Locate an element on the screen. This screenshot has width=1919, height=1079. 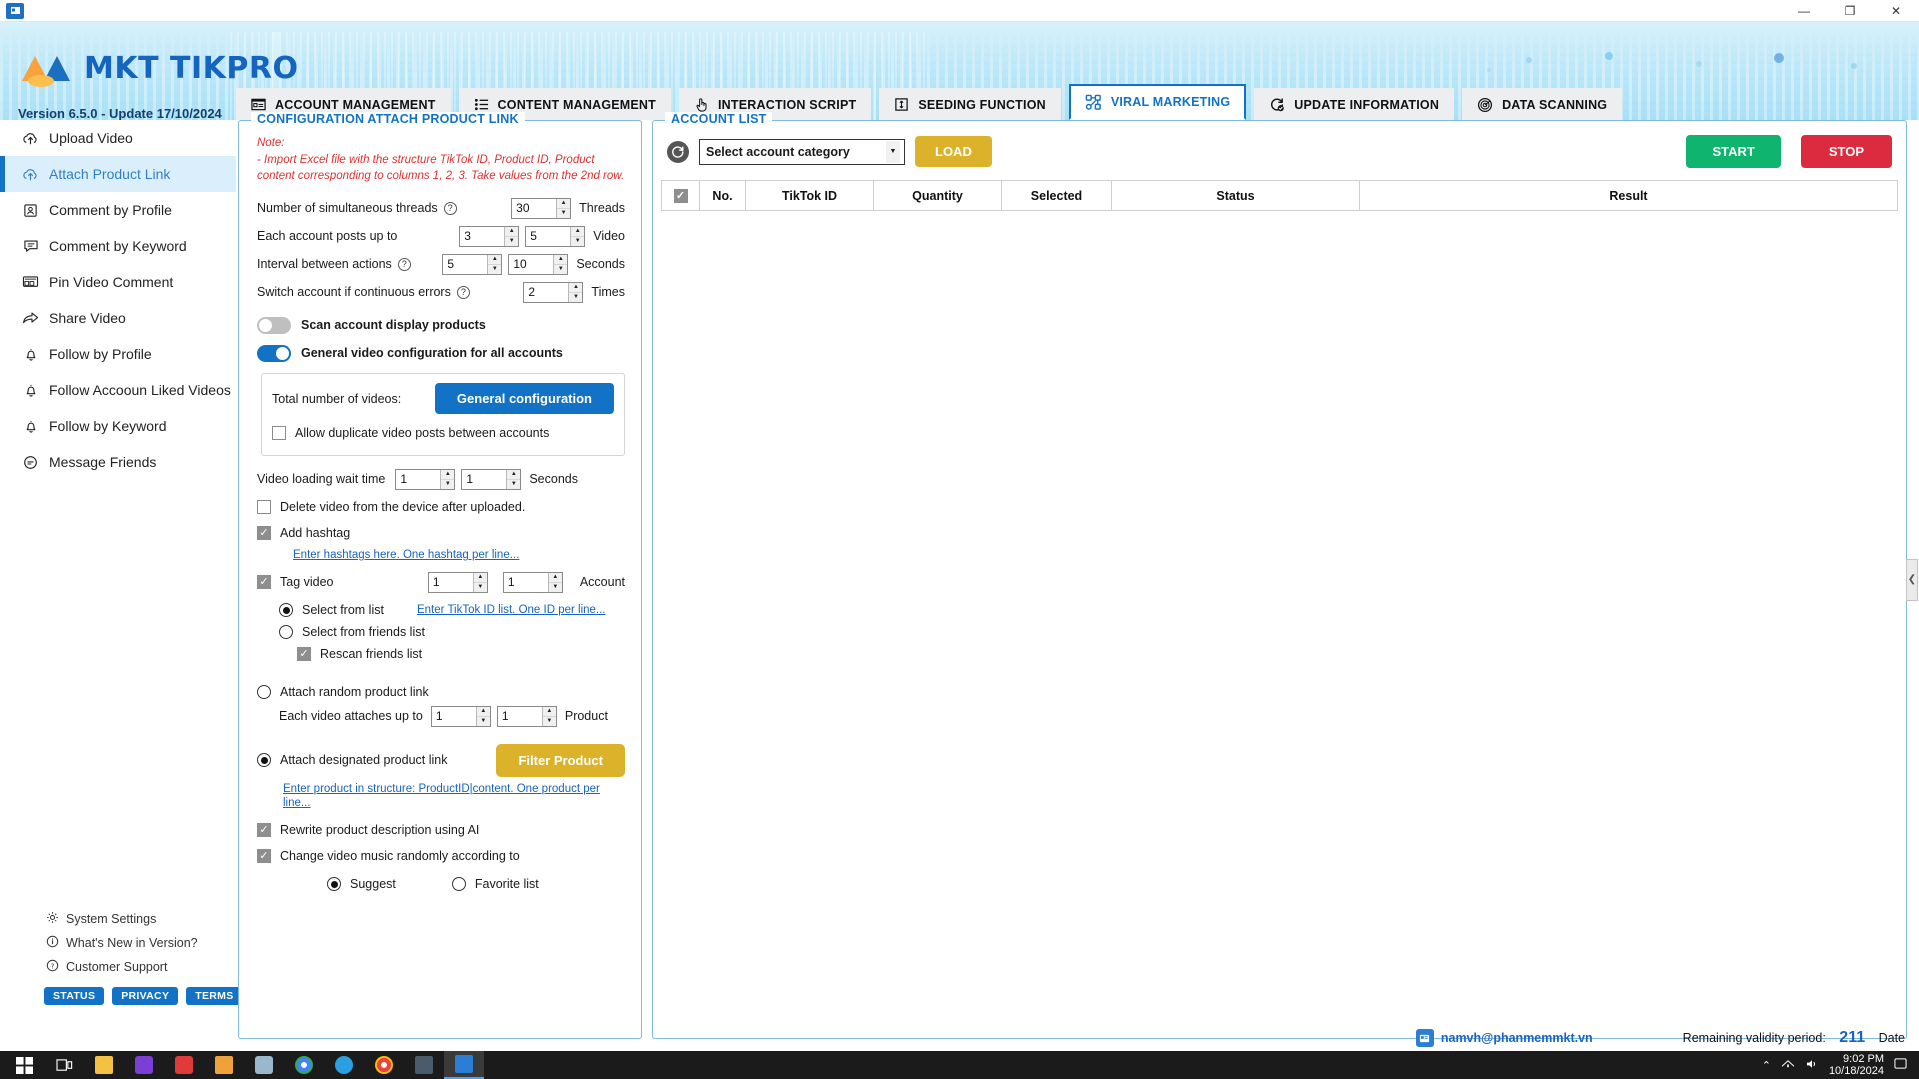
select-all-header is located at coordinates (680, 195).